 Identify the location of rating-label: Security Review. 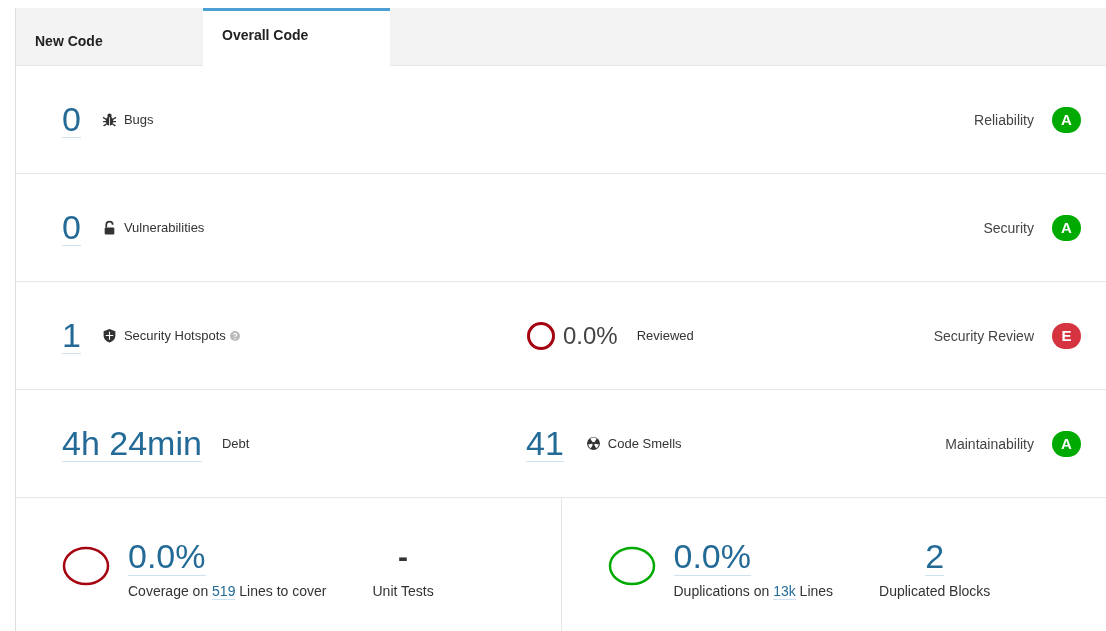
(983, 335).